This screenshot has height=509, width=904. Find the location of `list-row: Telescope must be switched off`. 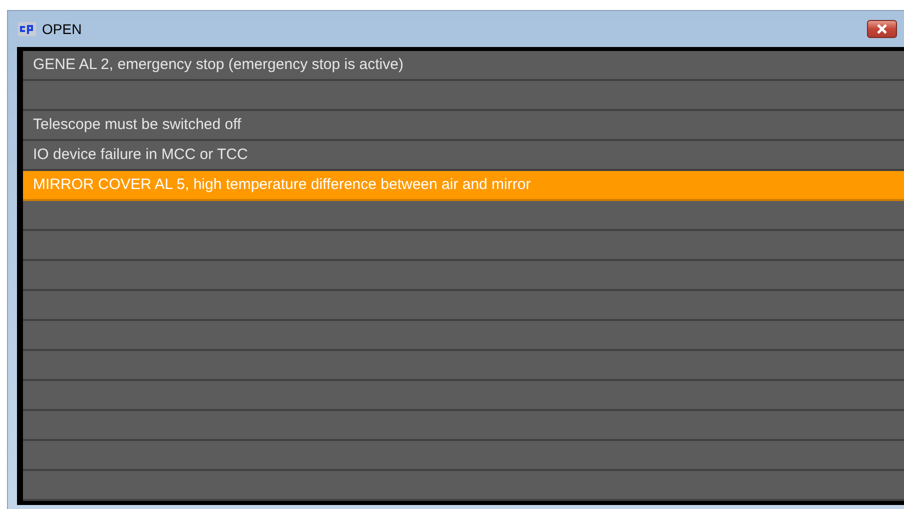

list-row: Telescope must be switched off is located at coordinates (463, 126).